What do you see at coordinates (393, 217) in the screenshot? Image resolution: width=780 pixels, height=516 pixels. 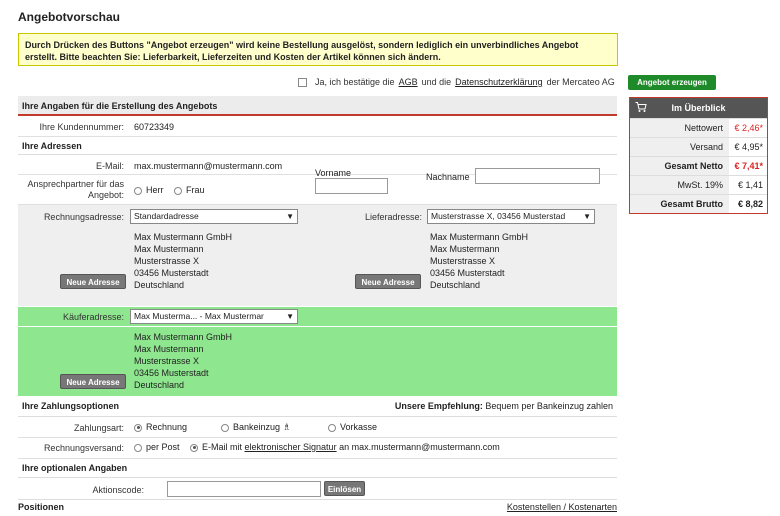 I see `delivery-address-label: Lieferadresse:` at bounding box center [393, 217].